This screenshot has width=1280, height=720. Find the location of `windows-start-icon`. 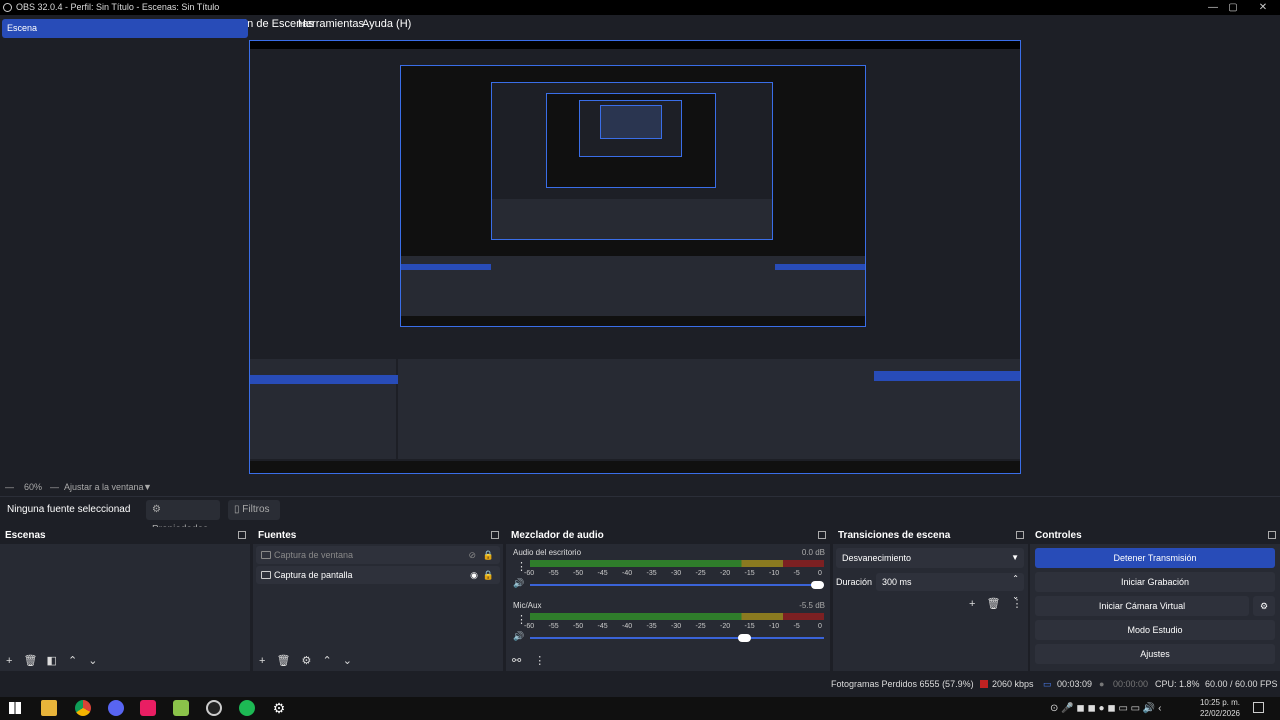

windows-start-icon is located at coordinates (15, 708).